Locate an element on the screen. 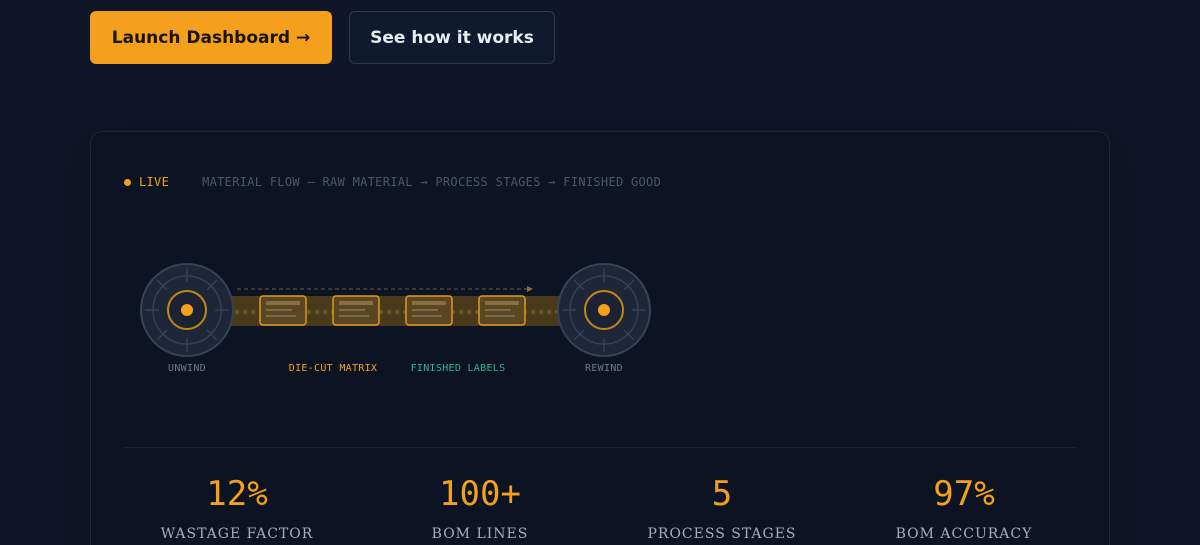 This screenshot has width=1200, height=545. flow-arrow-head-icon is located at coordinates (530, 289).